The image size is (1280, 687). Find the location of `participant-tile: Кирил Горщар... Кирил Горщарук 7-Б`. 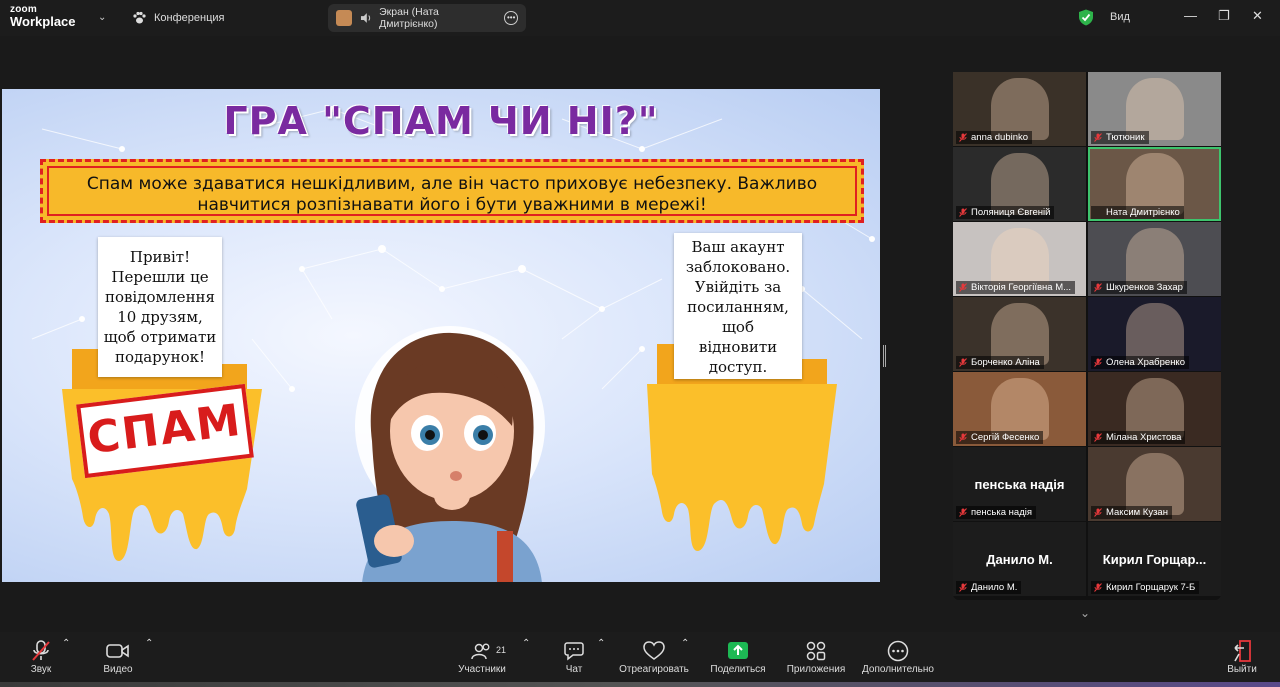

participant-tile: Кирил Горщар... Кирил Горщарук 7-Б is located at coordinates (1154, 559).